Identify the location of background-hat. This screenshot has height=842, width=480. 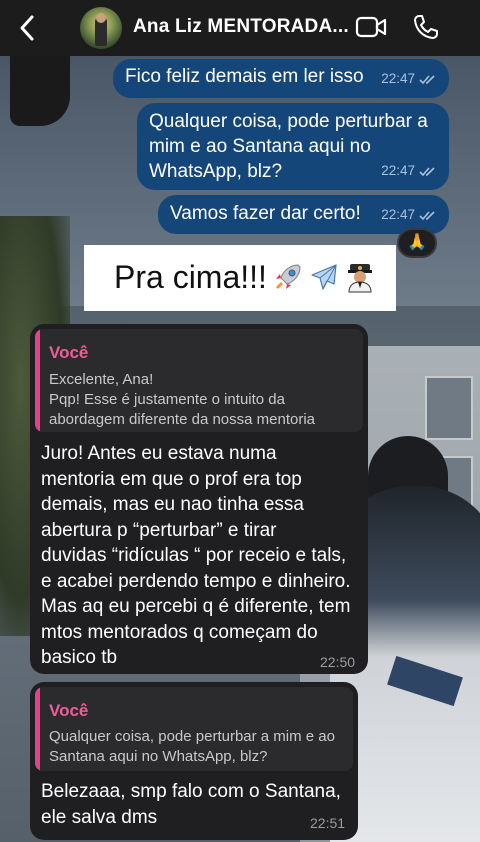
(40, 91).